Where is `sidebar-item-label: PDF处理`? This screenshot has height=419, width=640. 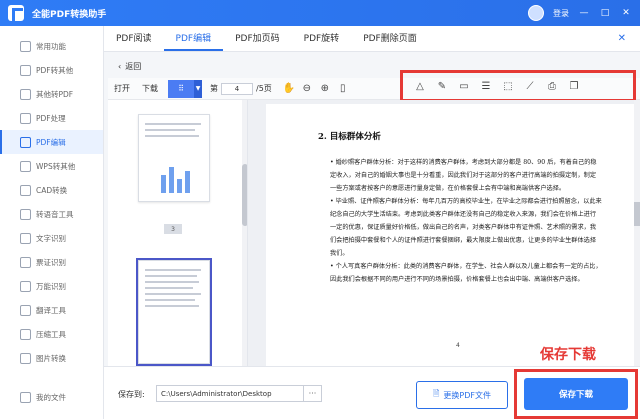 sidebar-item-label: PDF处理 is located at coordinates (51, 118).